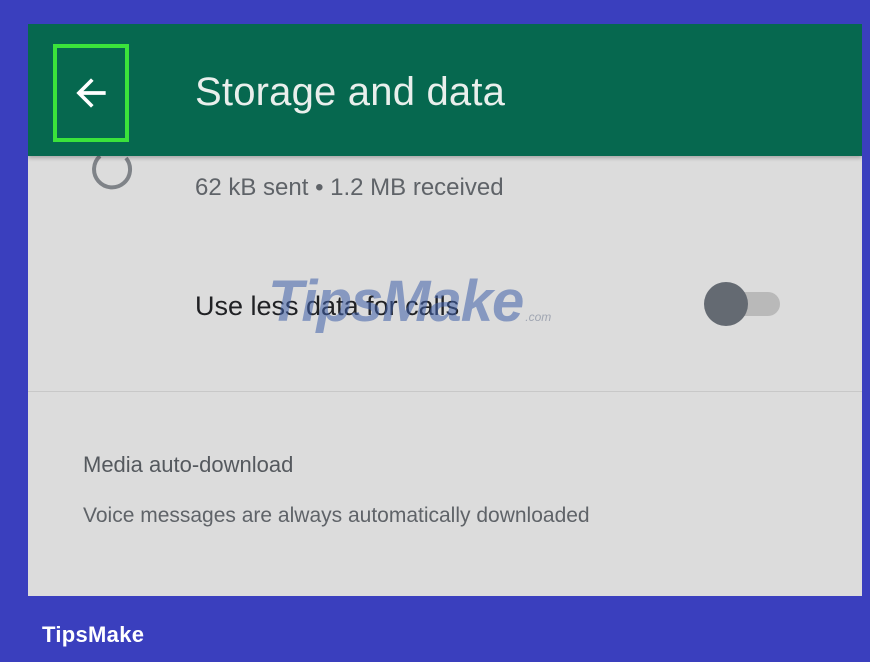 The width and height of the screenshot is (870, 662). What do you see at coordinates (445, 391) in the screenshot?
I see `section-divider` at bounding box center [445, 391].